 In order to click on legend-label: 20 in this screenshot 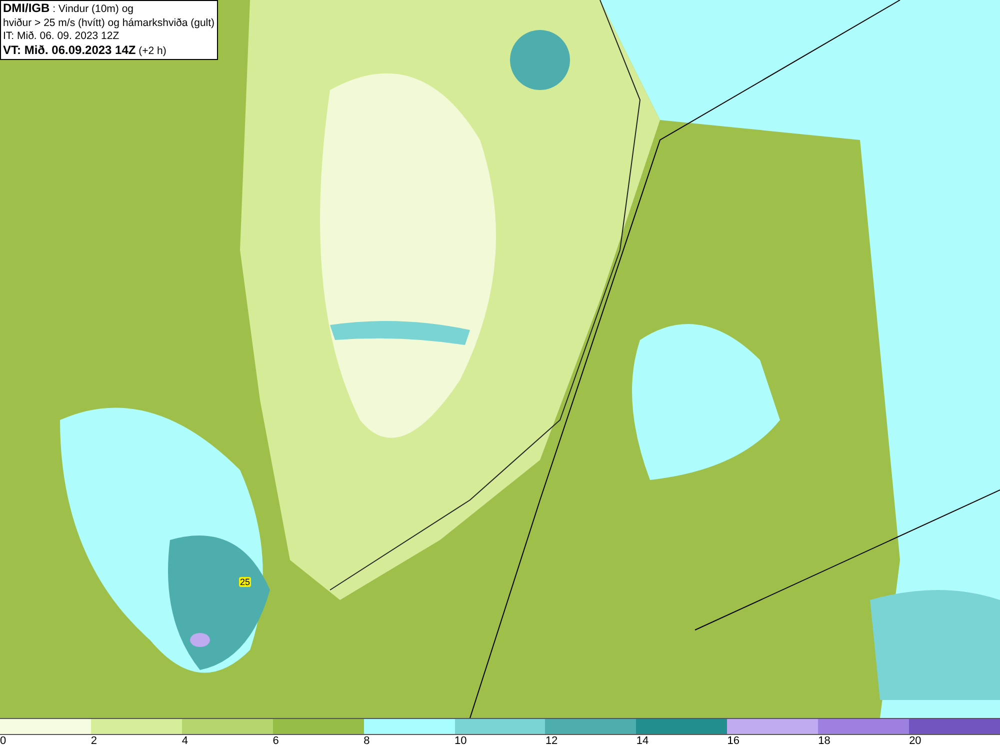, I will do `click(915, 741)`.